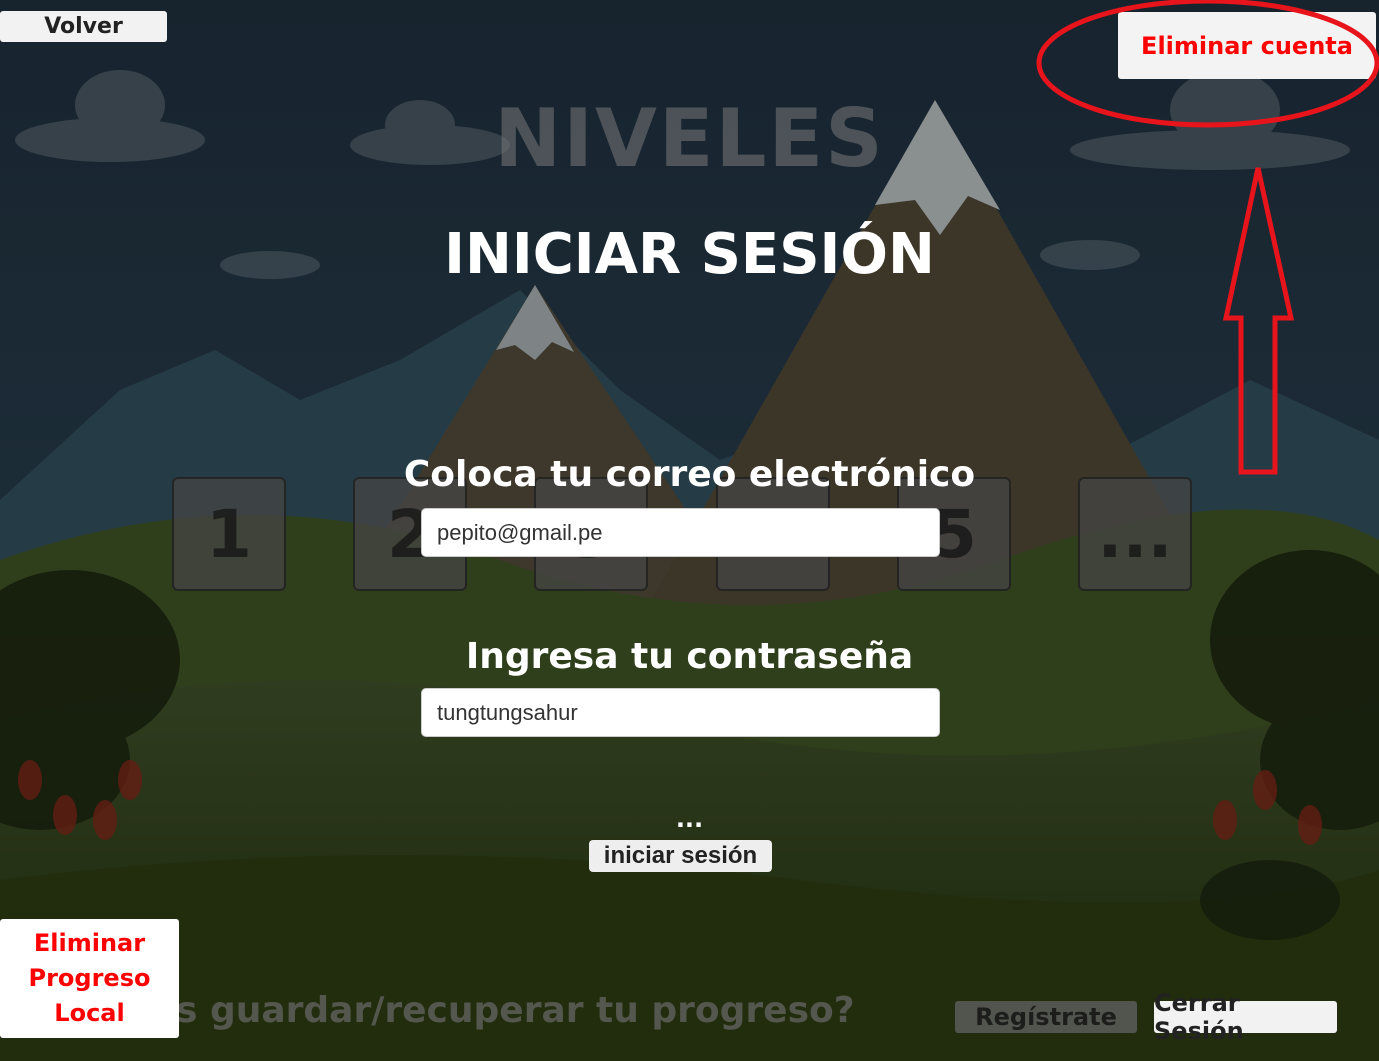  I want to click on delete-local-progress-button: Eliminar Progreso Local, so click(89, 978).